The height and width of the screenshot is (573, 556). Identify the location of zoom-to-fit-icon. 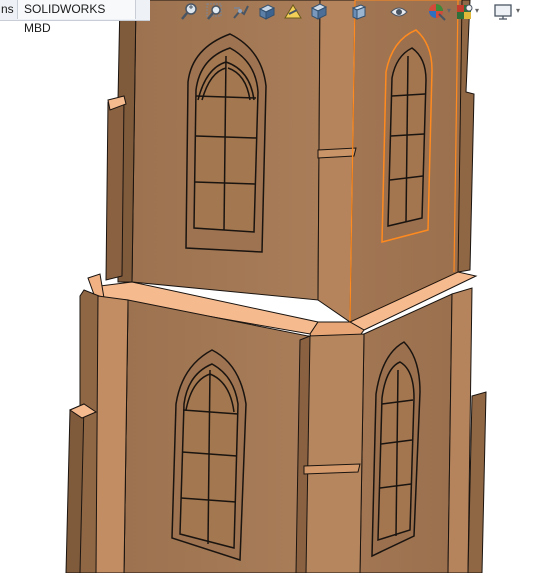
(189, 12).